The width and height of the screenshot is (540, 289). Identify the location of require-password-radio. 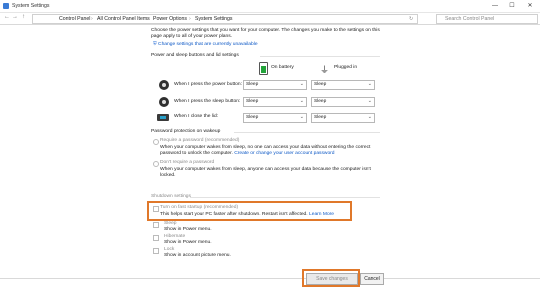
(156, 142).